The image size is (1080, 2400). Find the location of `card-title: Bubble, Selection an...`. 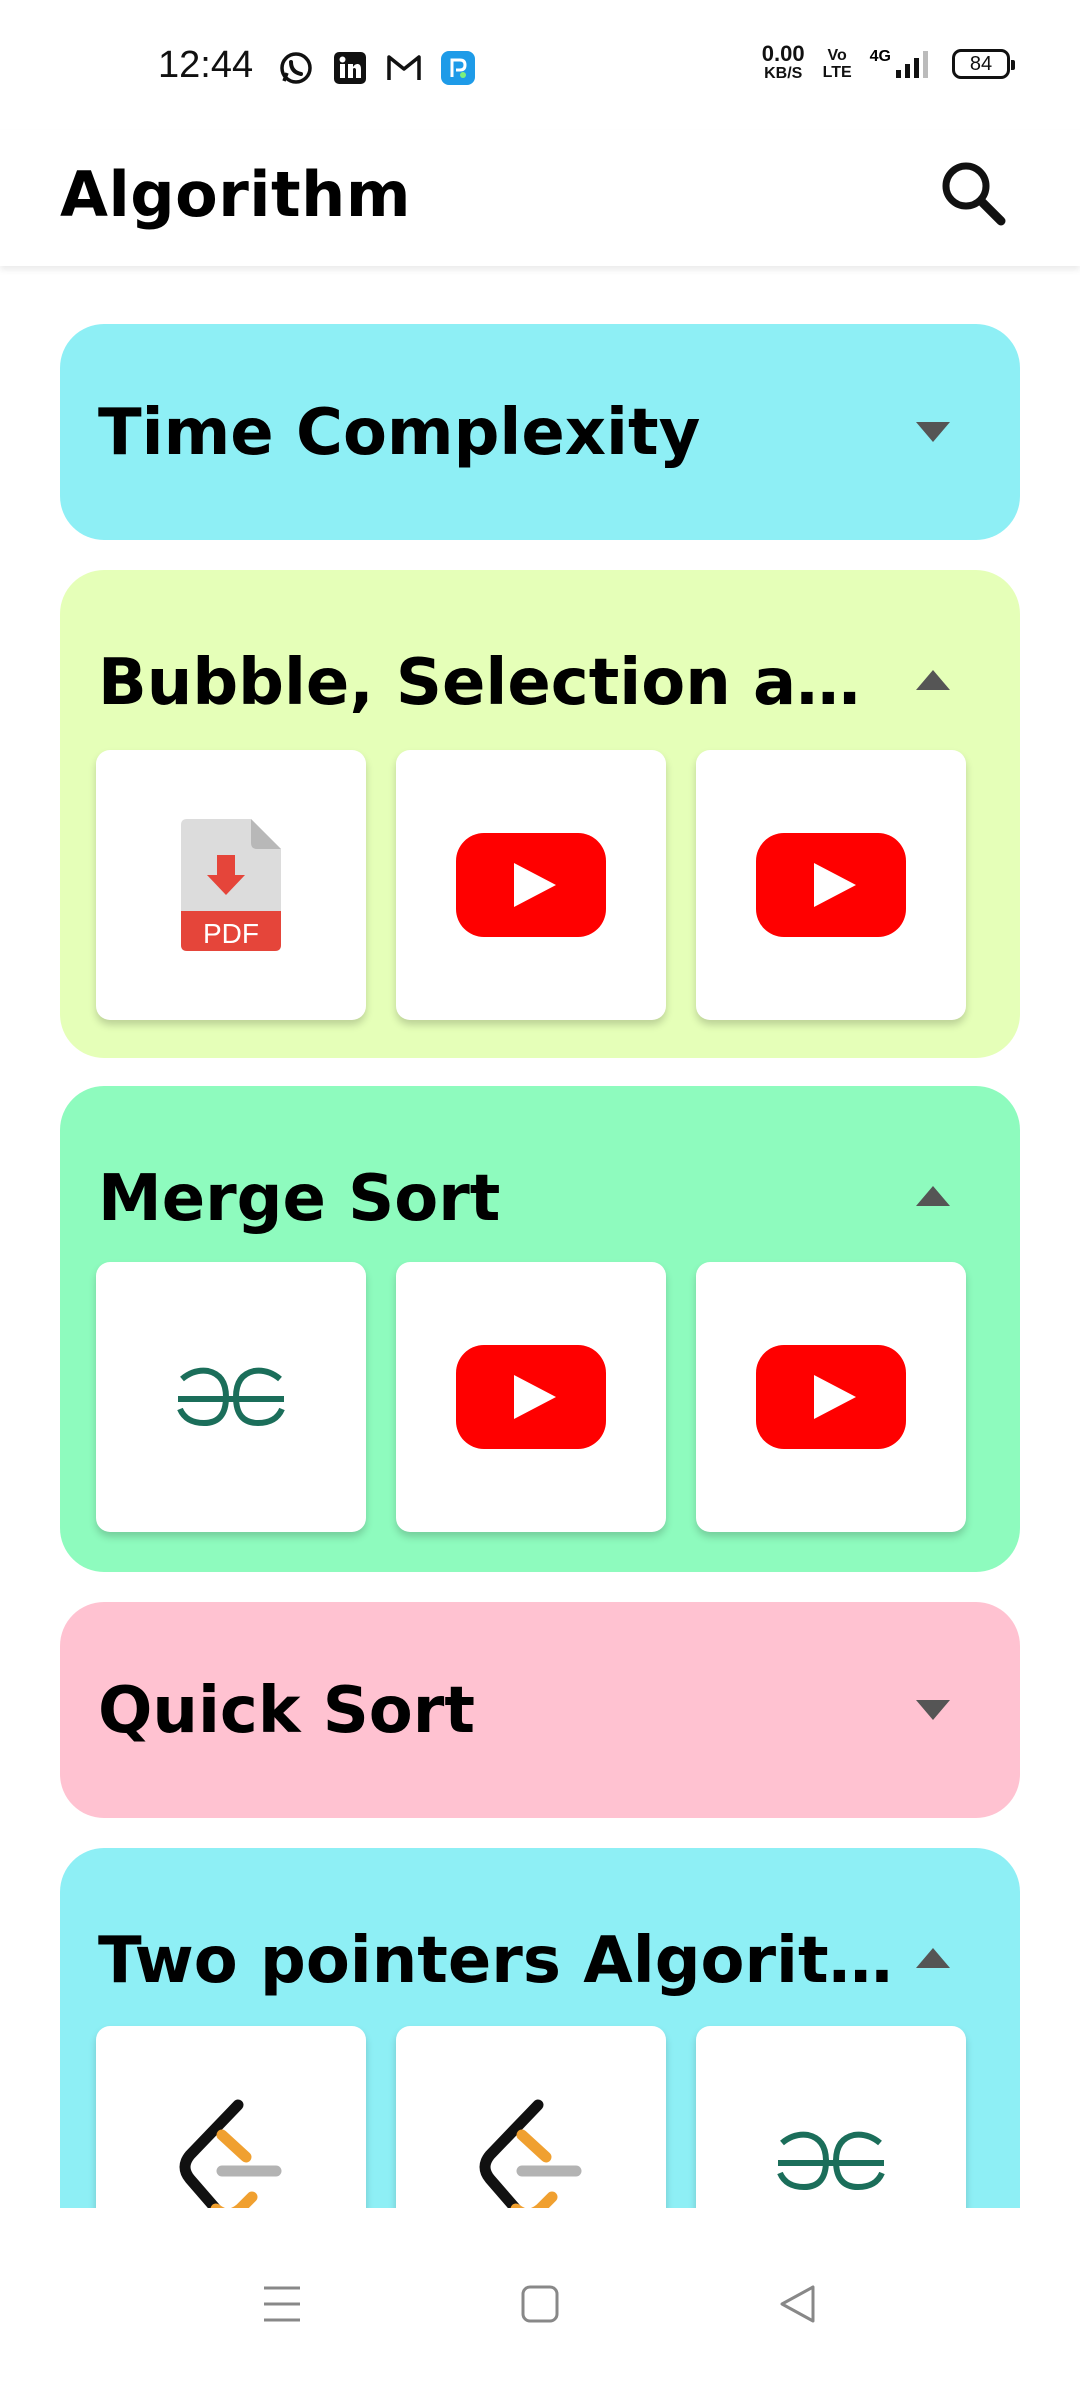

card-title: Bubble, Selection an... is located at coordinates (498, 683).